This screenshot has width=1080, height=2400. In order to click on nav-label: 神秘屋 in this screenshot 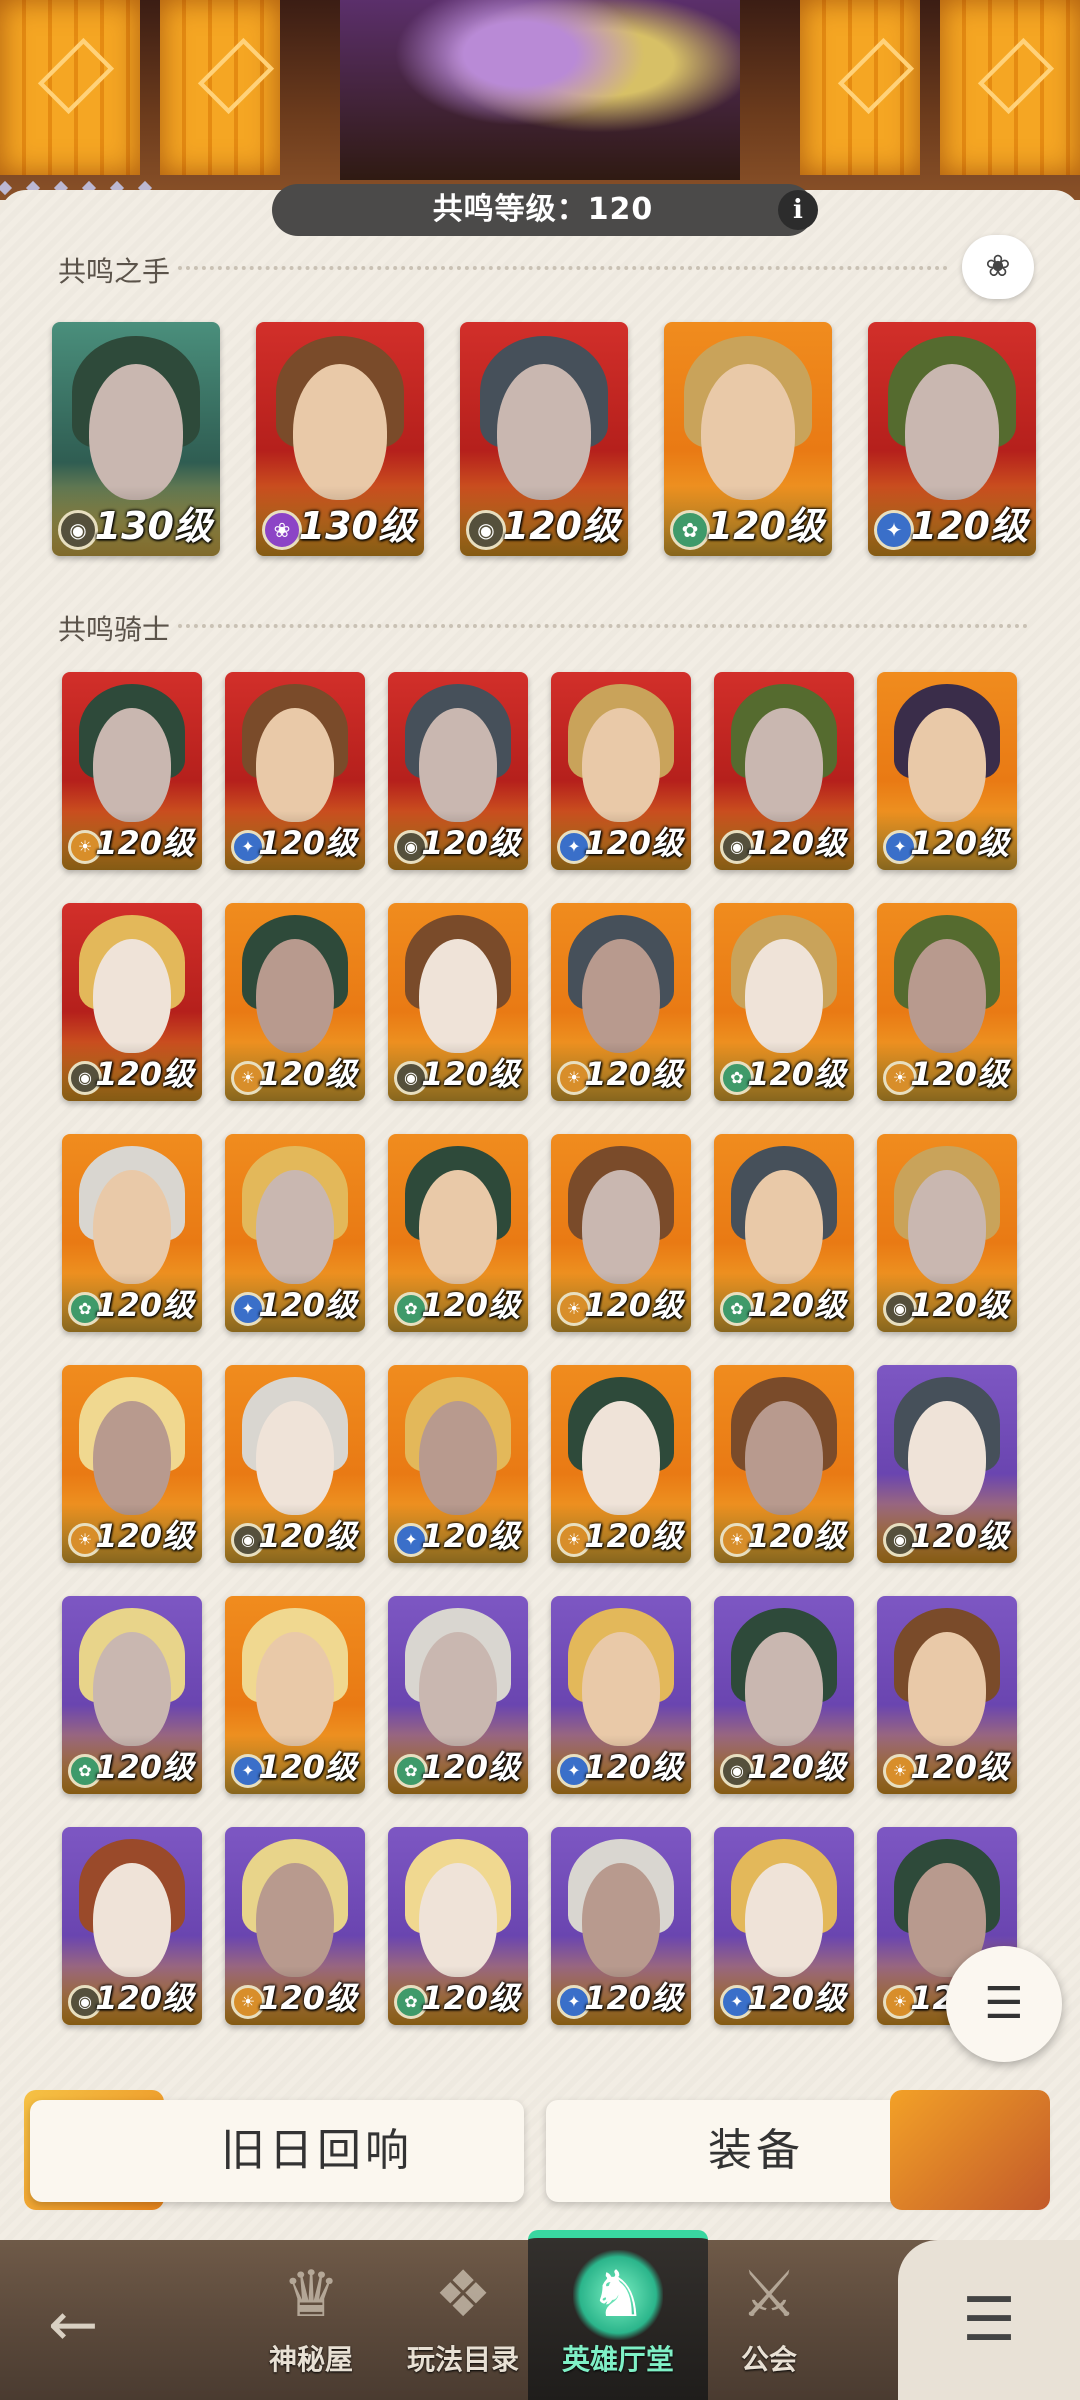, I will do `click(310, 2359)`.